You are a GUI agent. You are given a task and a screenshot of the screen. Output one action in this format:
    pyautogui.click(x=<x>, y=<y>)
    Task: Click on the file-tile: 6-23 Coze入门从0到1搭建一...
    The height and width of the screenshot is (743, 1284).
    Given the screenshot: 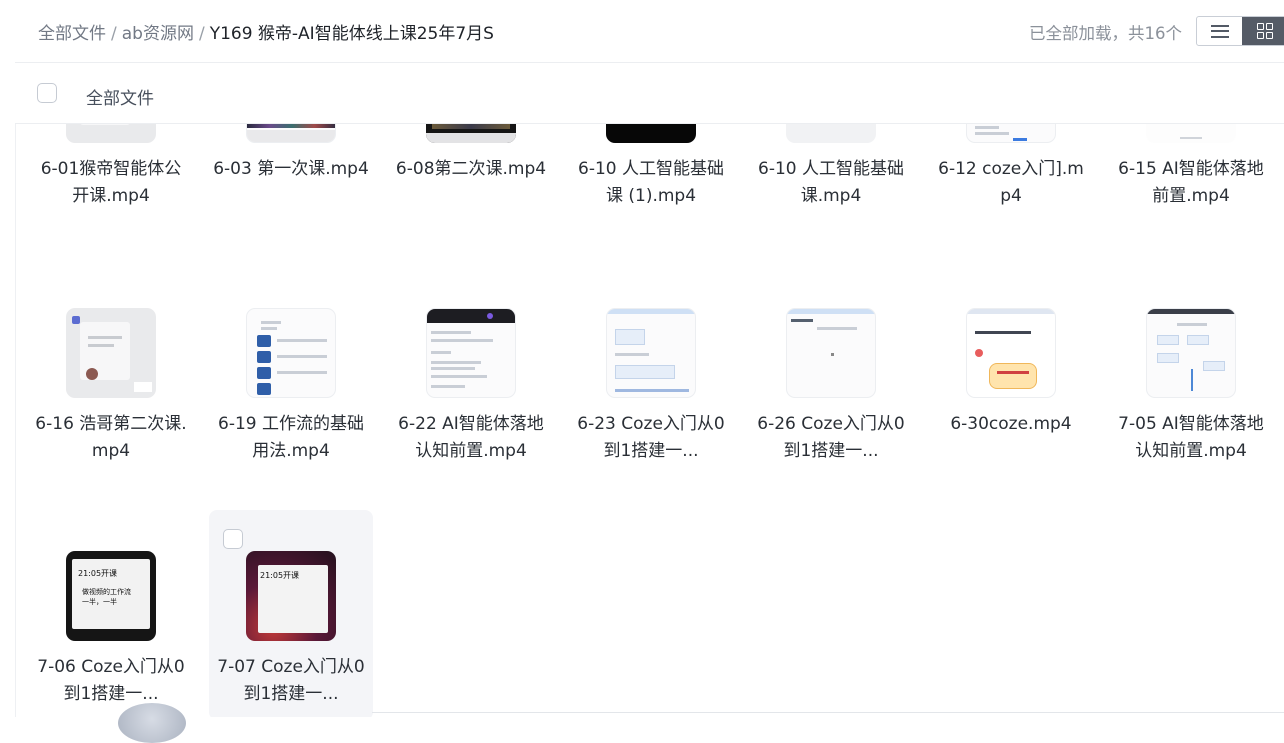 What is the action you would take?
    pyautogui.click(x=651, y=372)
    